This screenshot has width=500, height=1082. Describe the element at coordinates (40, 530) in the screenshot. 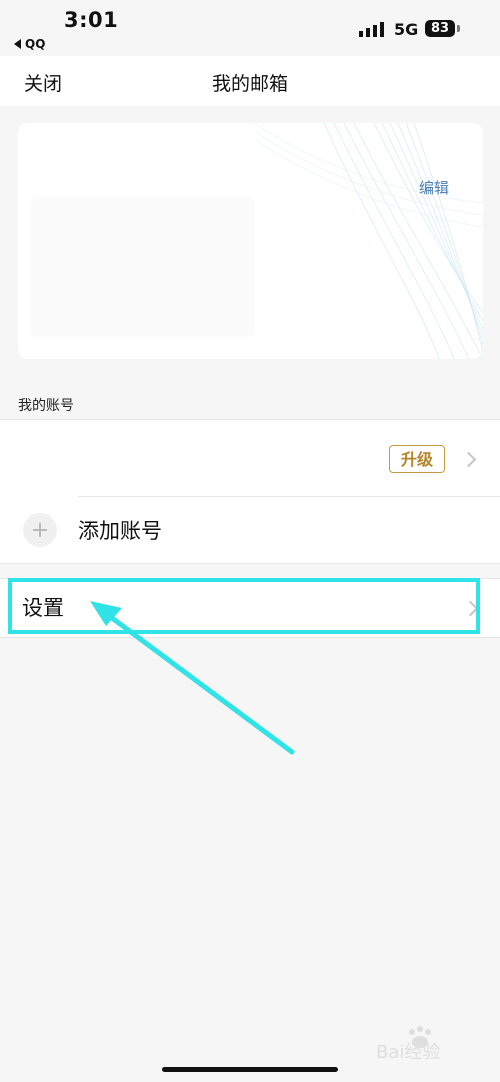

I see `plus-icon` at that location.